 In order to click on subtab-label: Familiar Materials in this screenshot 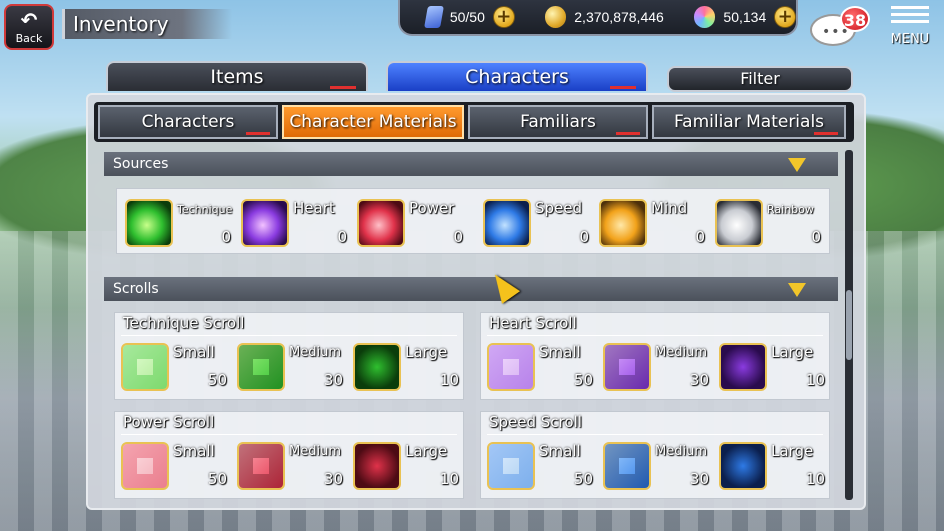, I will do `click(749, 122)`.